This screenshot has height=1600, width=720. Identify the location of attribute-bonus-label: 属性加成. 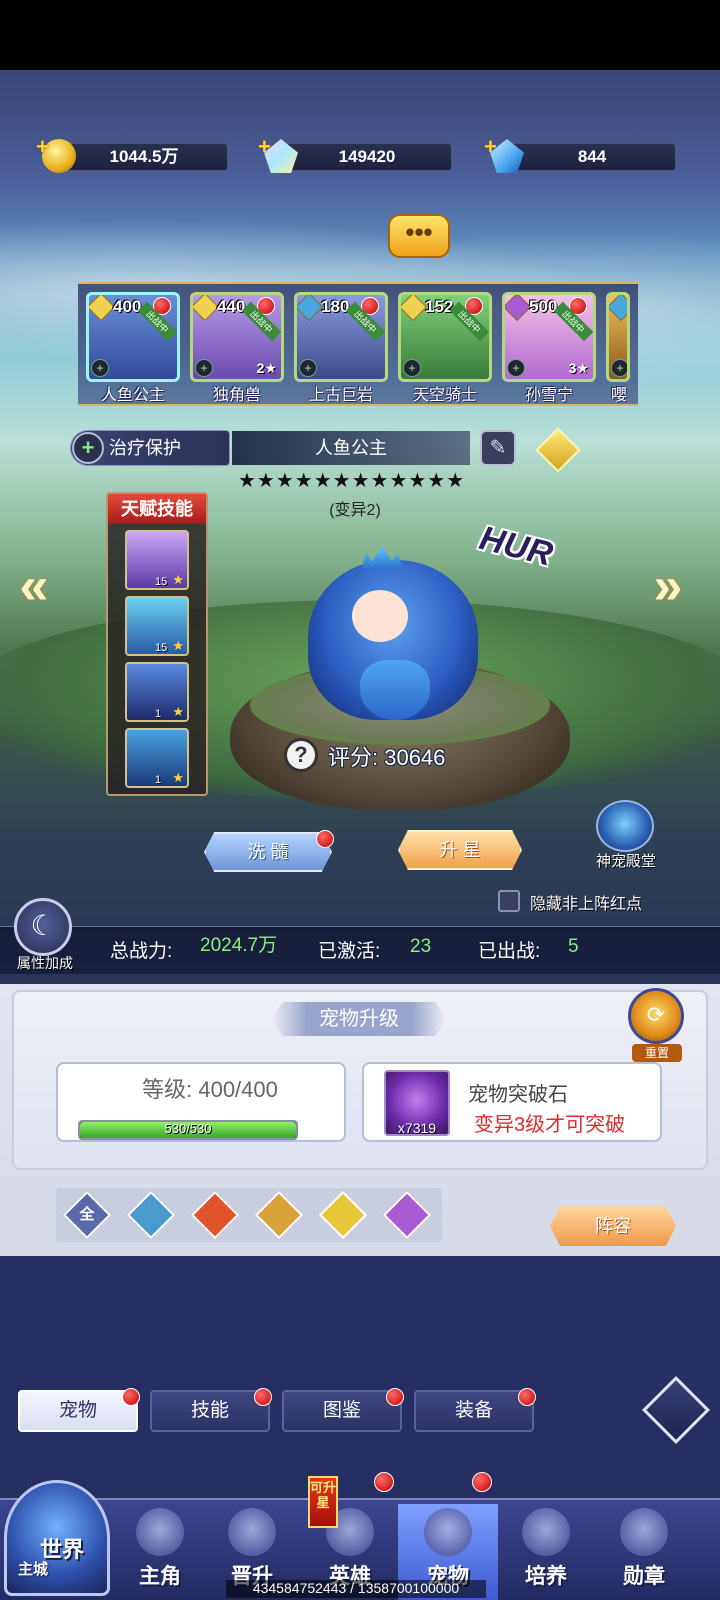
(45, 963).